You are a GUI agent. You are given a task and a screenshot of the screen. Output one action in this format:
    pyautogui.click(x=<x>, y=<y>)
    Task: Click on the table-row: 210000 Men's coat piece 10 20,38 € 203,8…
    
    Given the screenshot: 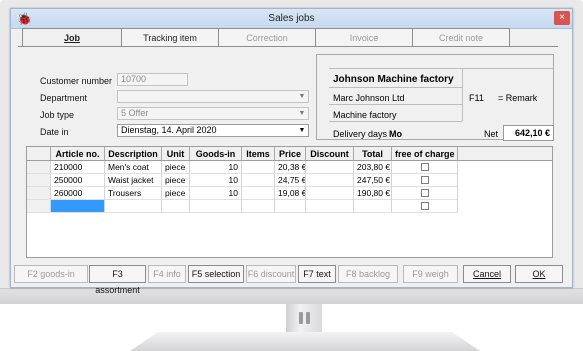 What is the action you would take?
    pyautogui.click(x=289, y=167)
    